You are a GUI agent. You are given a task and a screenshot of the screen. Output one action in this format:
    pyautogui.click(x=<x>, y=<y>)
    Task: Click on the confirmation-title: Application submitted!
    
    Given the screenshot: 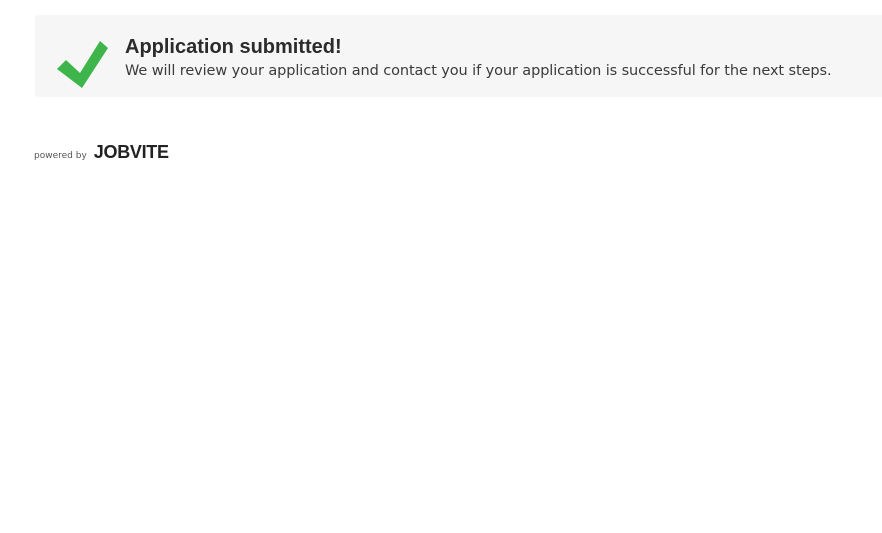 What is the action you would take?
    pyautogui.click(x=233, y=47)
    